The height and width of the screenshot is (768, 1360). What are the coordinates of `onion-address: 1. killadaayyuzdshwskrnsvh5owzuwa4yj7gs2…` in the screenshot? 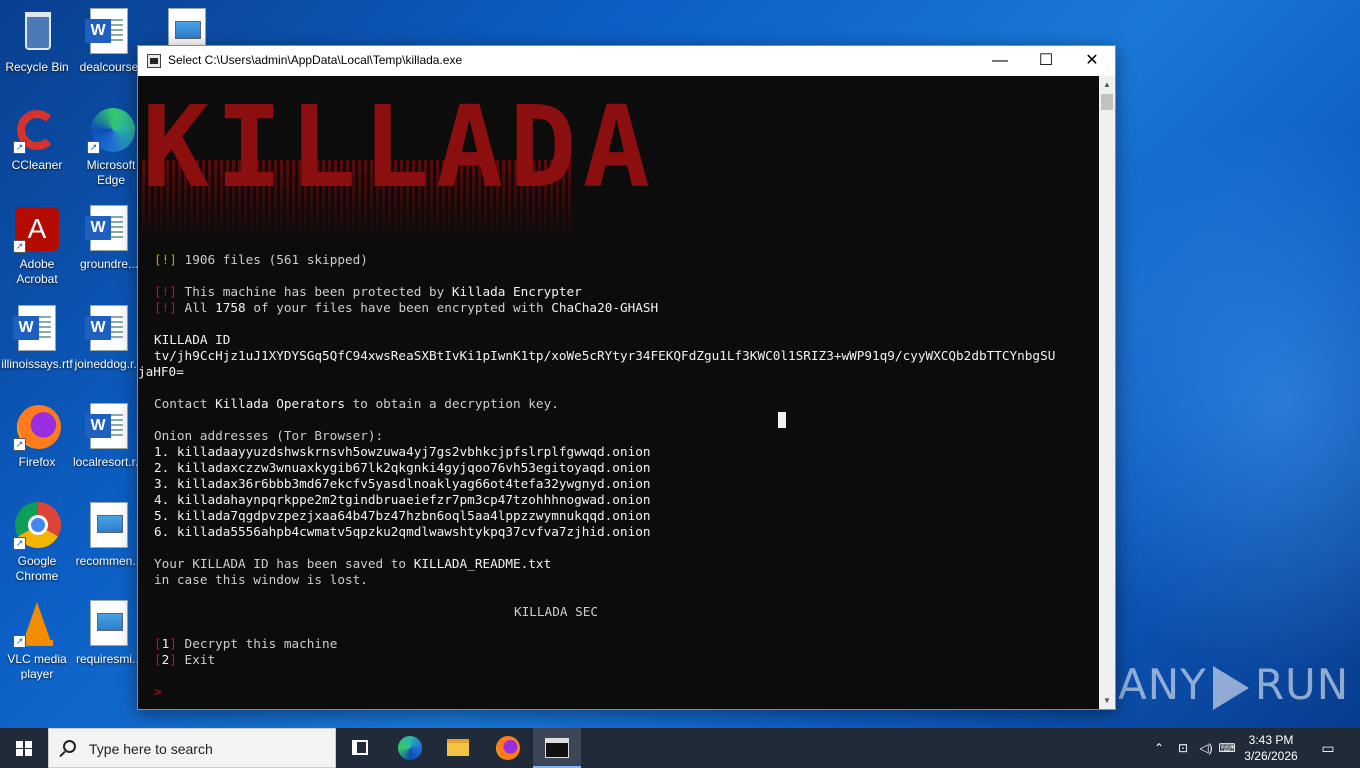 It's located at (402, 451).